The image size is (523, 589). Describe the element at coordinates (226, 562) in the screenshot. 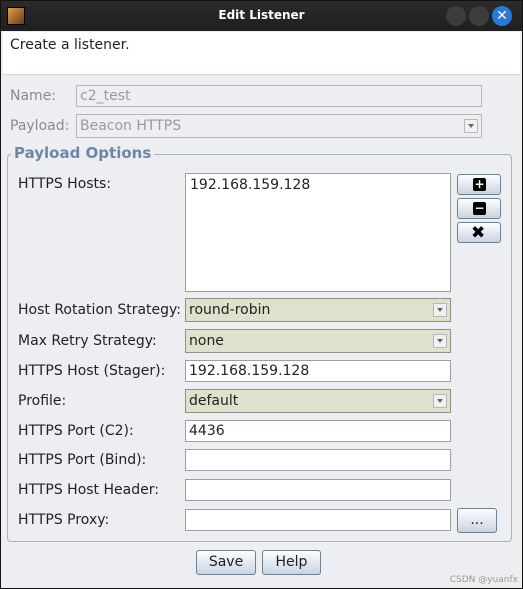

I see `save-button: Save` at that location.